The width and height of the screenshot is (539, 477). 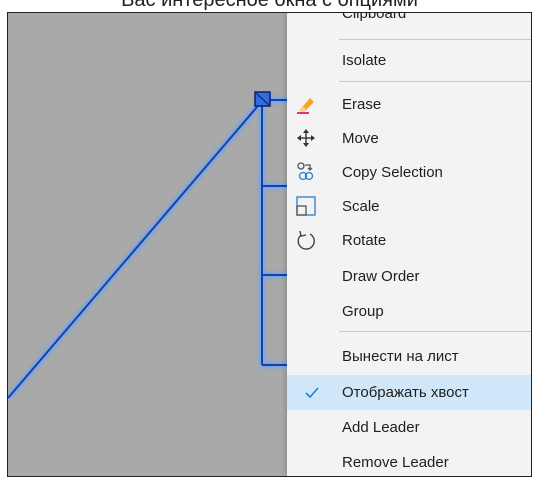 I want to click on menu-item-isolate: Isolate, so click(x=409, y=60).